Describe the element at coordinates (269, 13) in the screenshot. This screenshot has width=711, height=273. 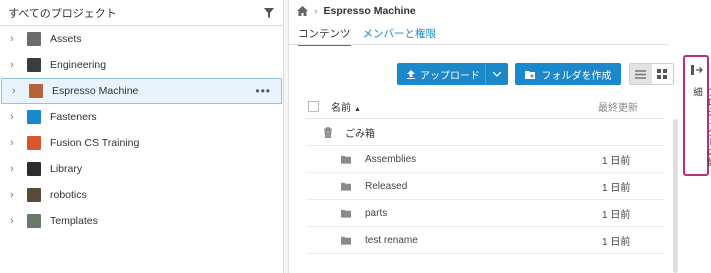
I see `filter-icon` at that location.